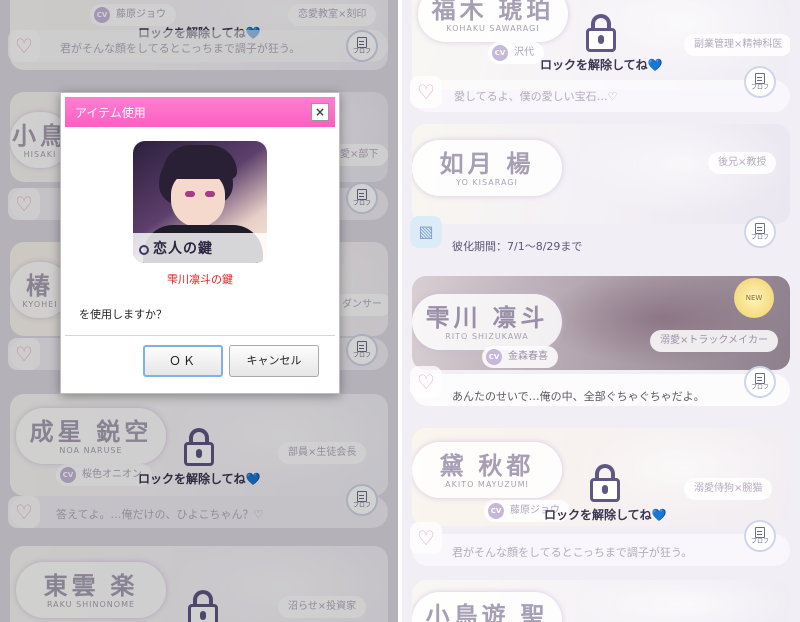 Image resolution: width=800 pixels, height=622 pixels. Describe the element at coordinates (737, 45) in the screenshot. I see `tag-pill: 副業管理×精神科医` at that location.